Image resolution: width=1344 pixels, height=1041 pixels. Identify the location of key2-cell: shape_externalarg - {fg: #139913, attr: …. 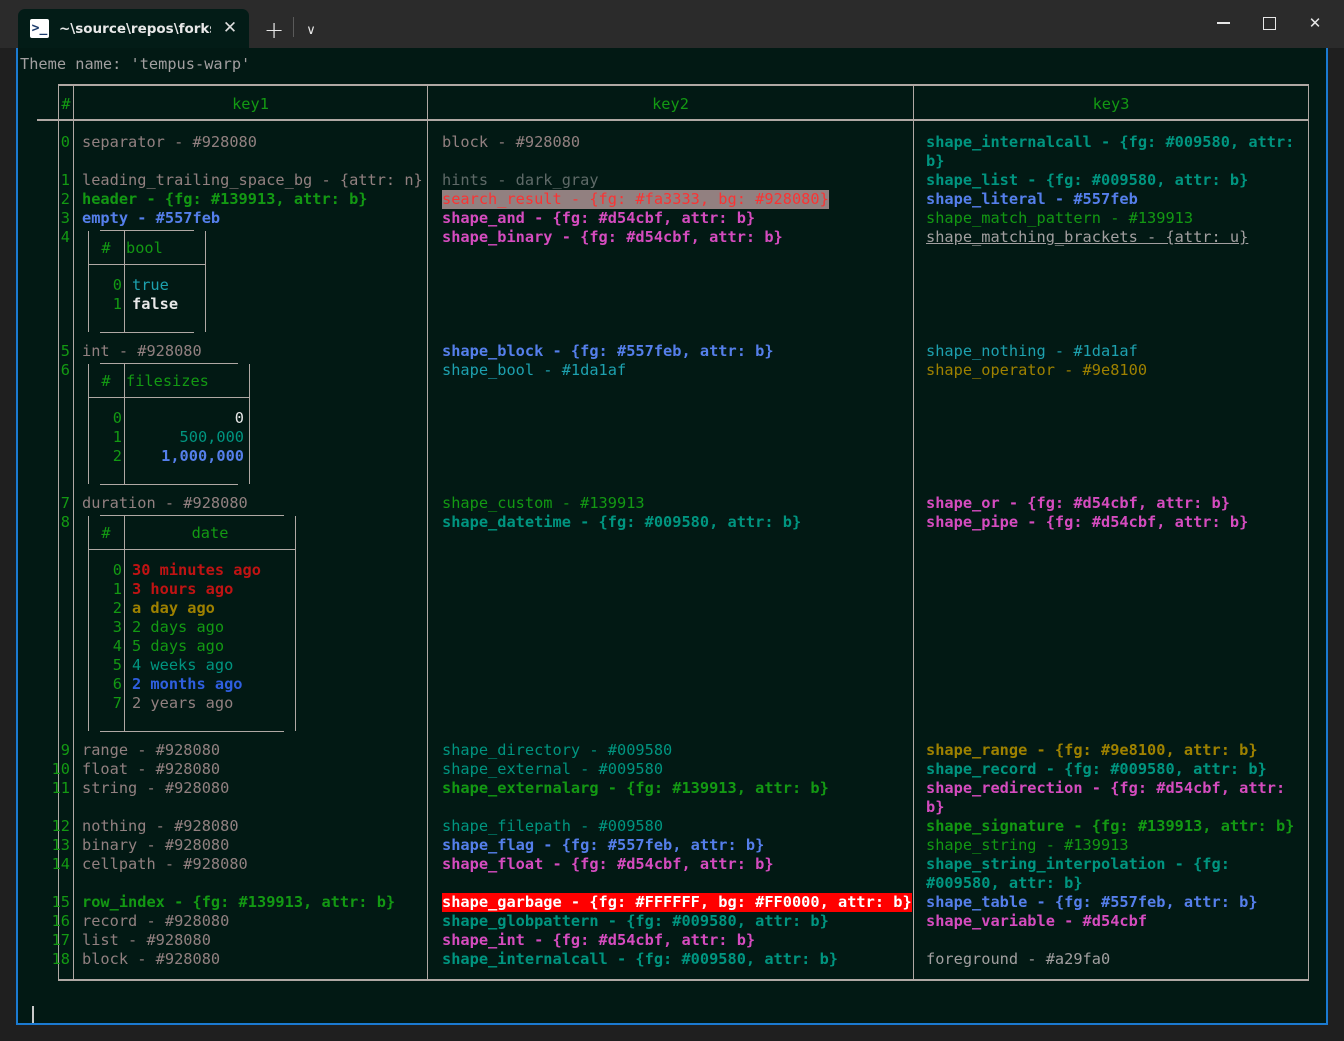
(635, 788).